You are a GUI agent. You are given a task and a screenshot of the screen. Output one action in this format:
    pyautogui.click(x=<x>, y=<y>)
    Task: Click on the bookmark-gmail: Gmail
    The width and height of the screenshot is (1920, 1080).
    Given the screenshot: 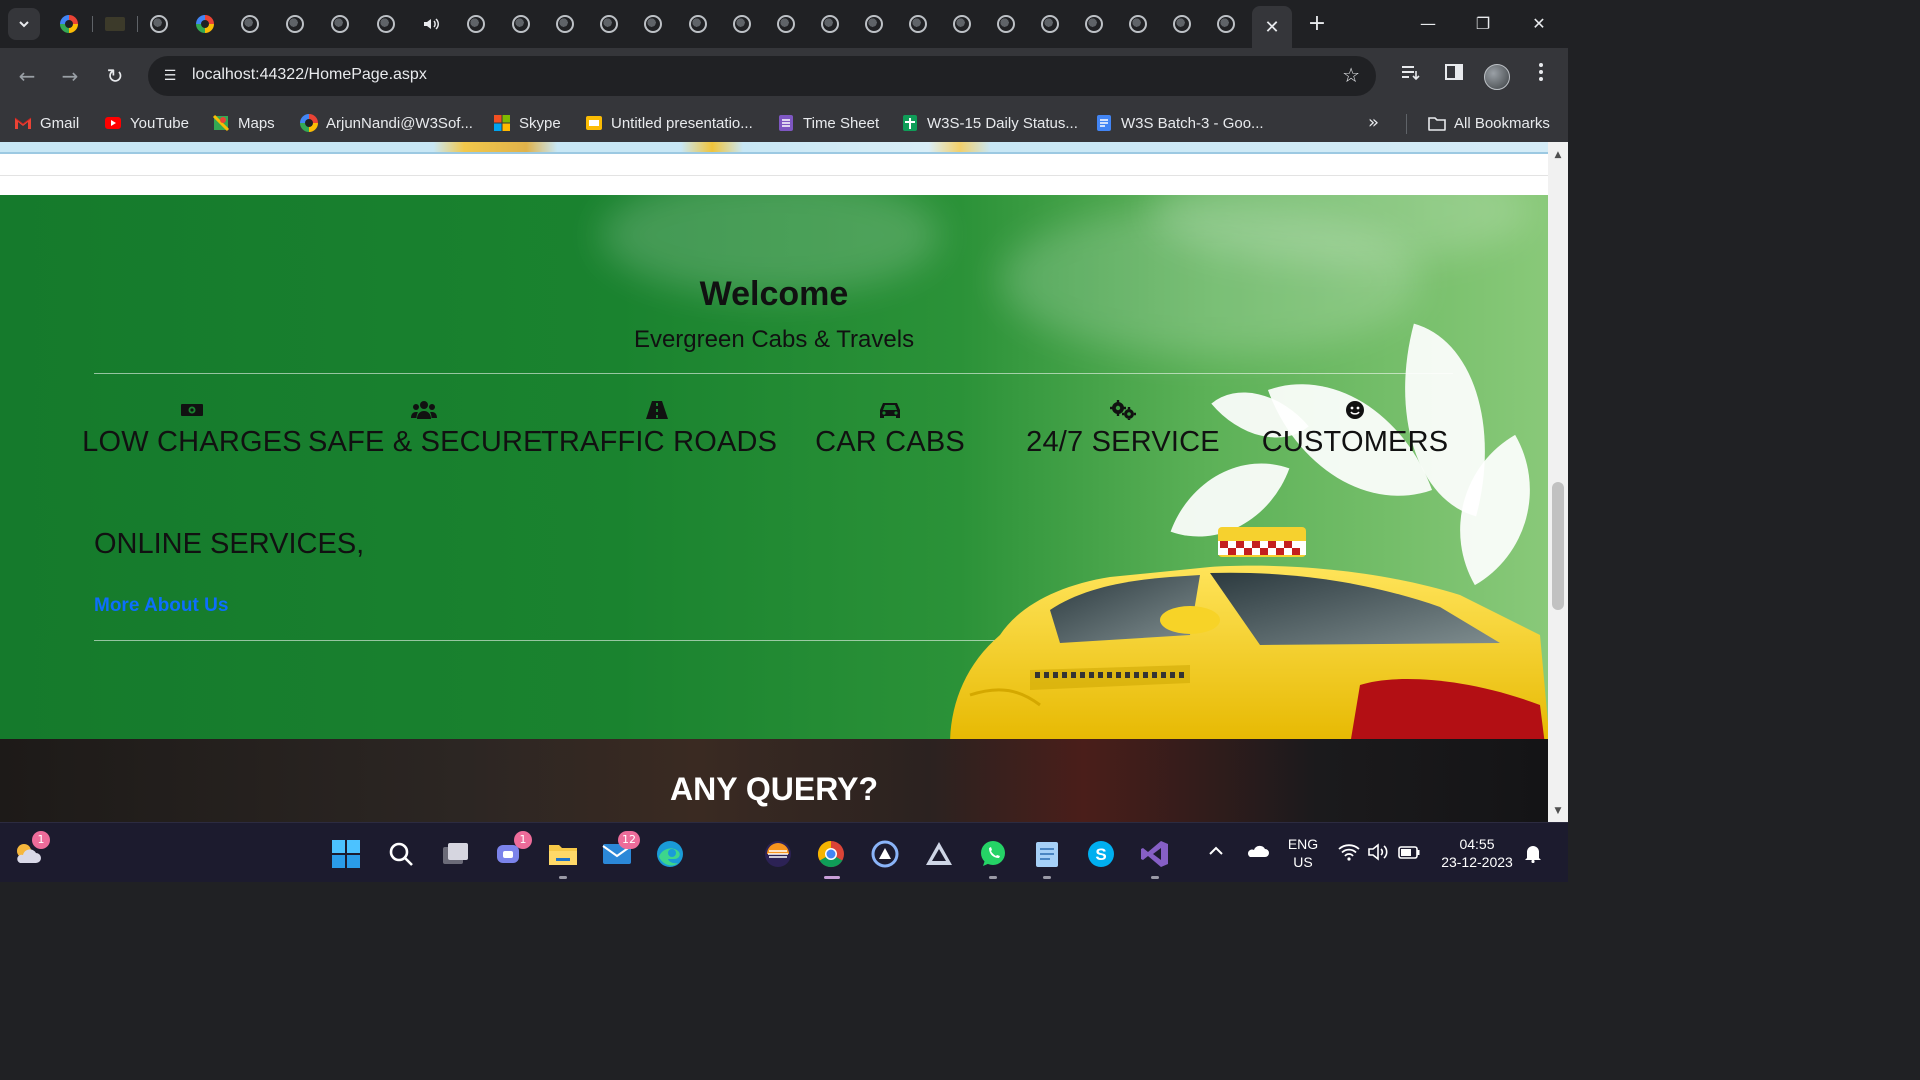 What is the action you would take?
    pyautogui.click(x=46, y=123)
    